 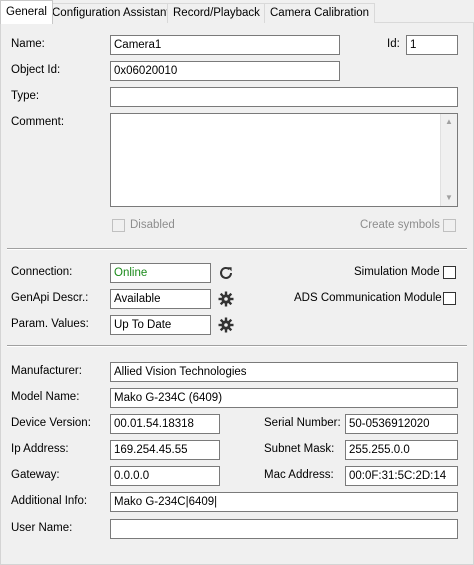 What do you see at coordinates (368, 298) in the screenshot?
I see `ads-module-label: ADS Communication Module` at bounding box center [368, 298].